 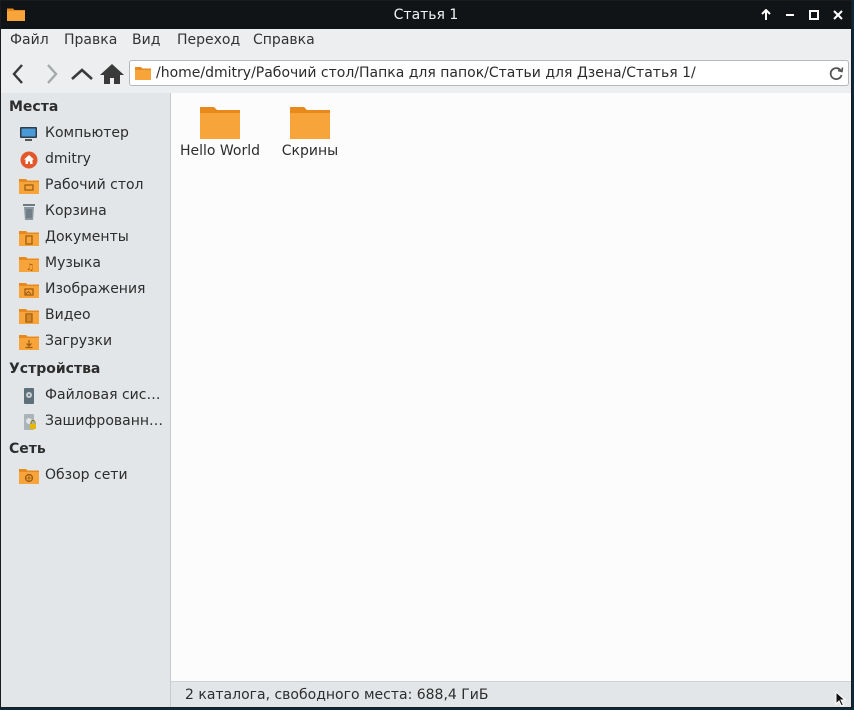 What do you see at coordinates (220, 151) in the screenshot?
I see `folder-name: Hello World` at bounding box center [220, 151].